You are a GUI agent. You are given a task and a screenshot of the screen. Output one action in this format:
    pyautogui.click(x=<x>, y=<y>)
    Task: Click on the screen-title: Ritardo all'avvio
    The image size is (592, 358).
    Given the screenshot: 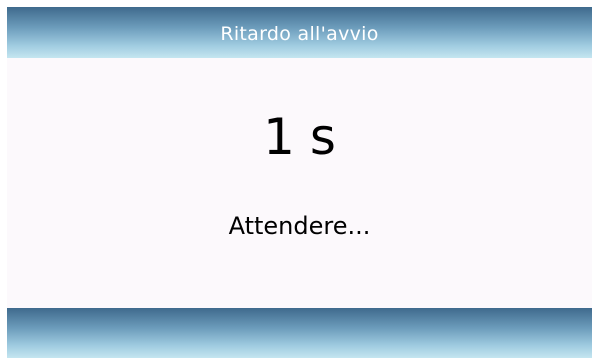 What is the action you would take?
    pyautogui.click(x=299, y=33)
    